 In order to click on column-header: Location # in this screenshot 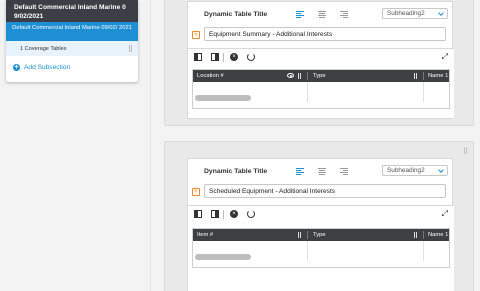, I will do `click(208, 76)`.